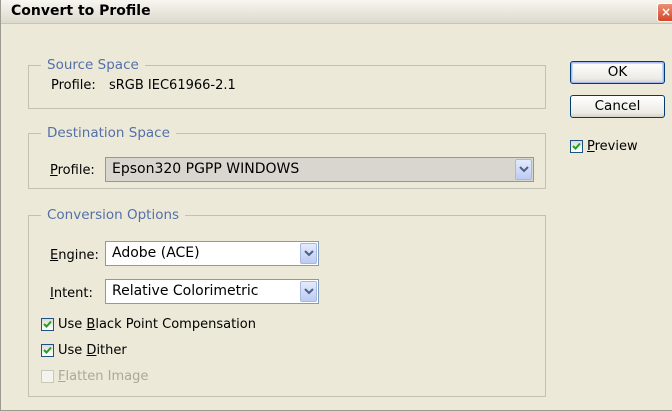  I want to click on engine-mnemonic: E, so click(54, 255).